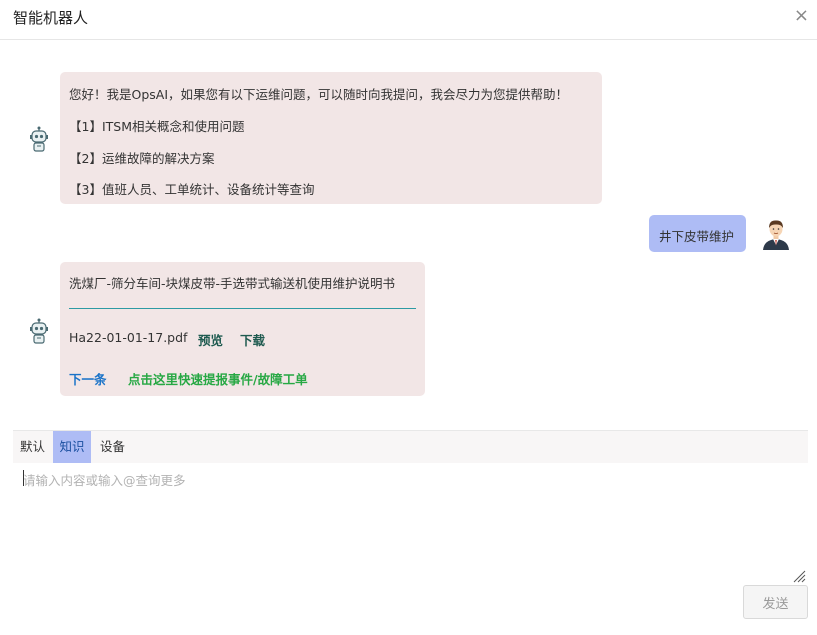 This screenshot has width=817, height=635. Describe the element at coordinates (112, 447) in the screenshot. I see `tab-device: 设备` at that location.